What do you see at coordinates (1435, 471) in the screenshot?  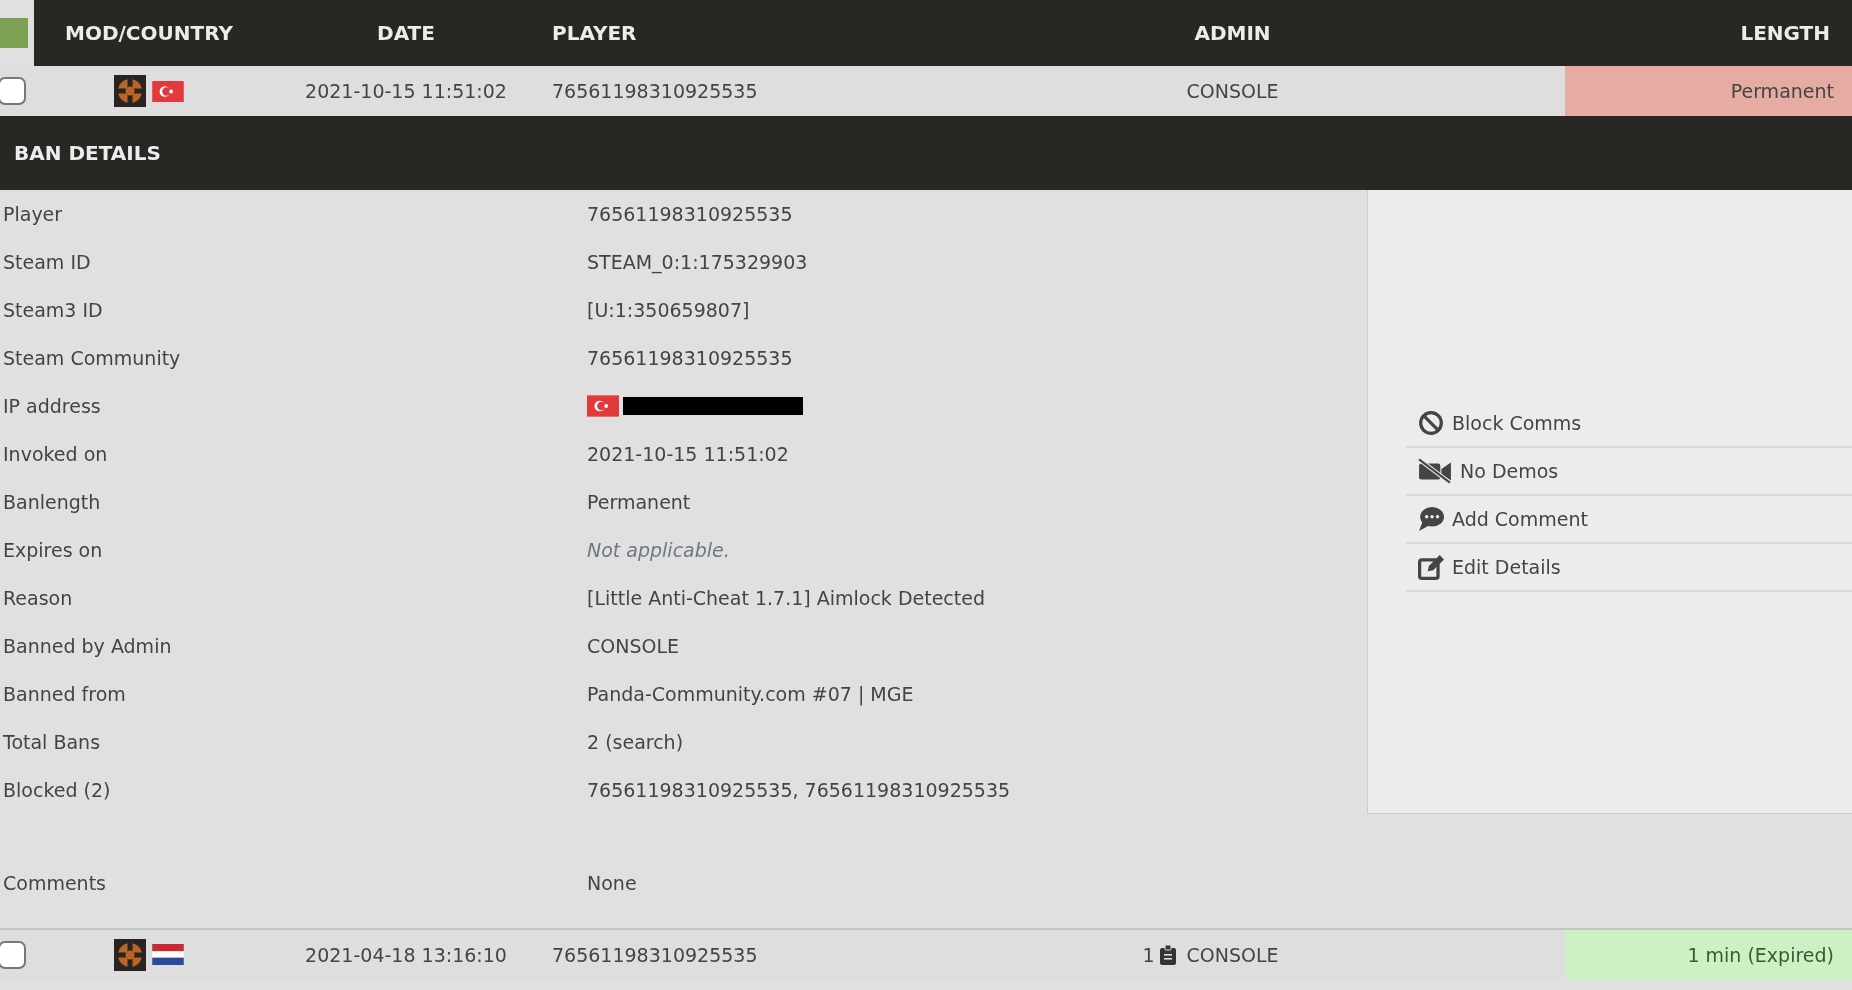 I see `video-off-icon` at bounding box center [1435, 471].